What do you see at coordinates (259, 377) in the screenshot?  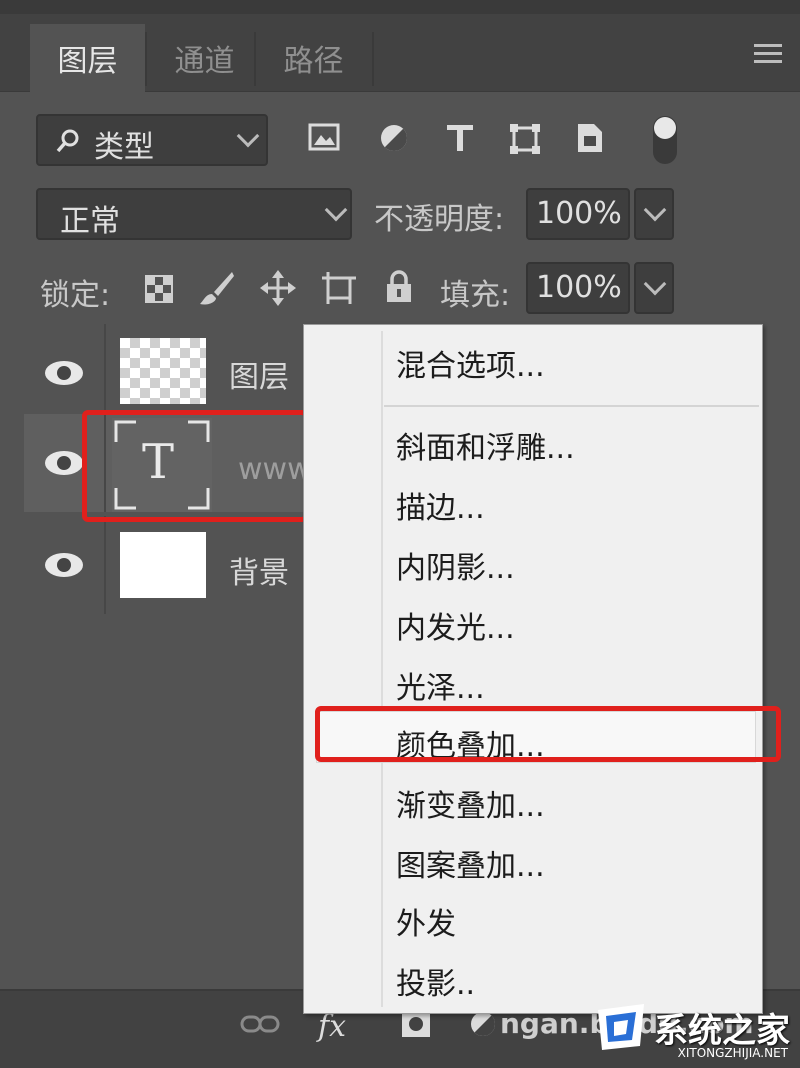 I see `layer-name: 图层` at bounding box center [259, 377].